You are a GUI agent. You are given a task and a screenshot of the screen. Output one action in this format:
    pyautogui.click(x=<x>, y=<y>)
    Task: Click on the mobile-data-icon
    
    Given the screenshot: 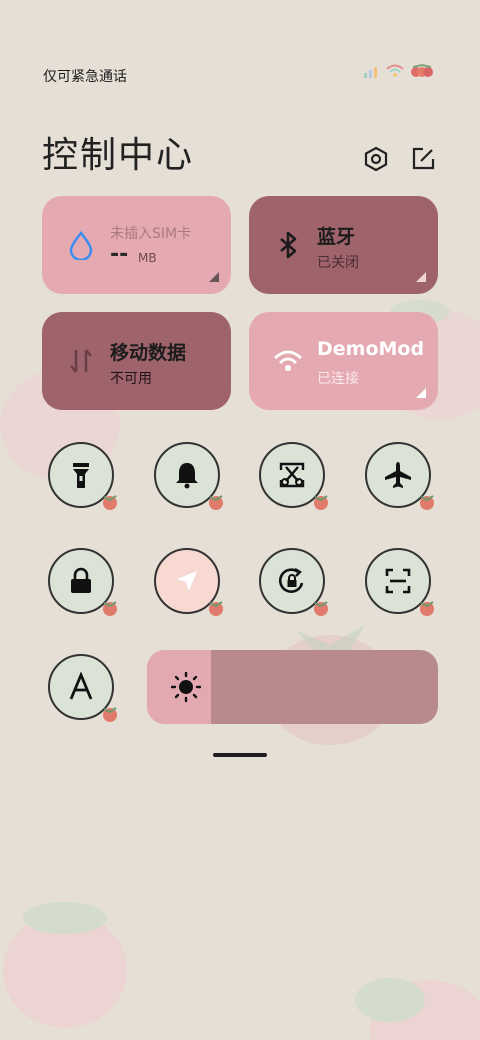 What is the action you would take?
    pyautogui.click(x=81, y=361)
    